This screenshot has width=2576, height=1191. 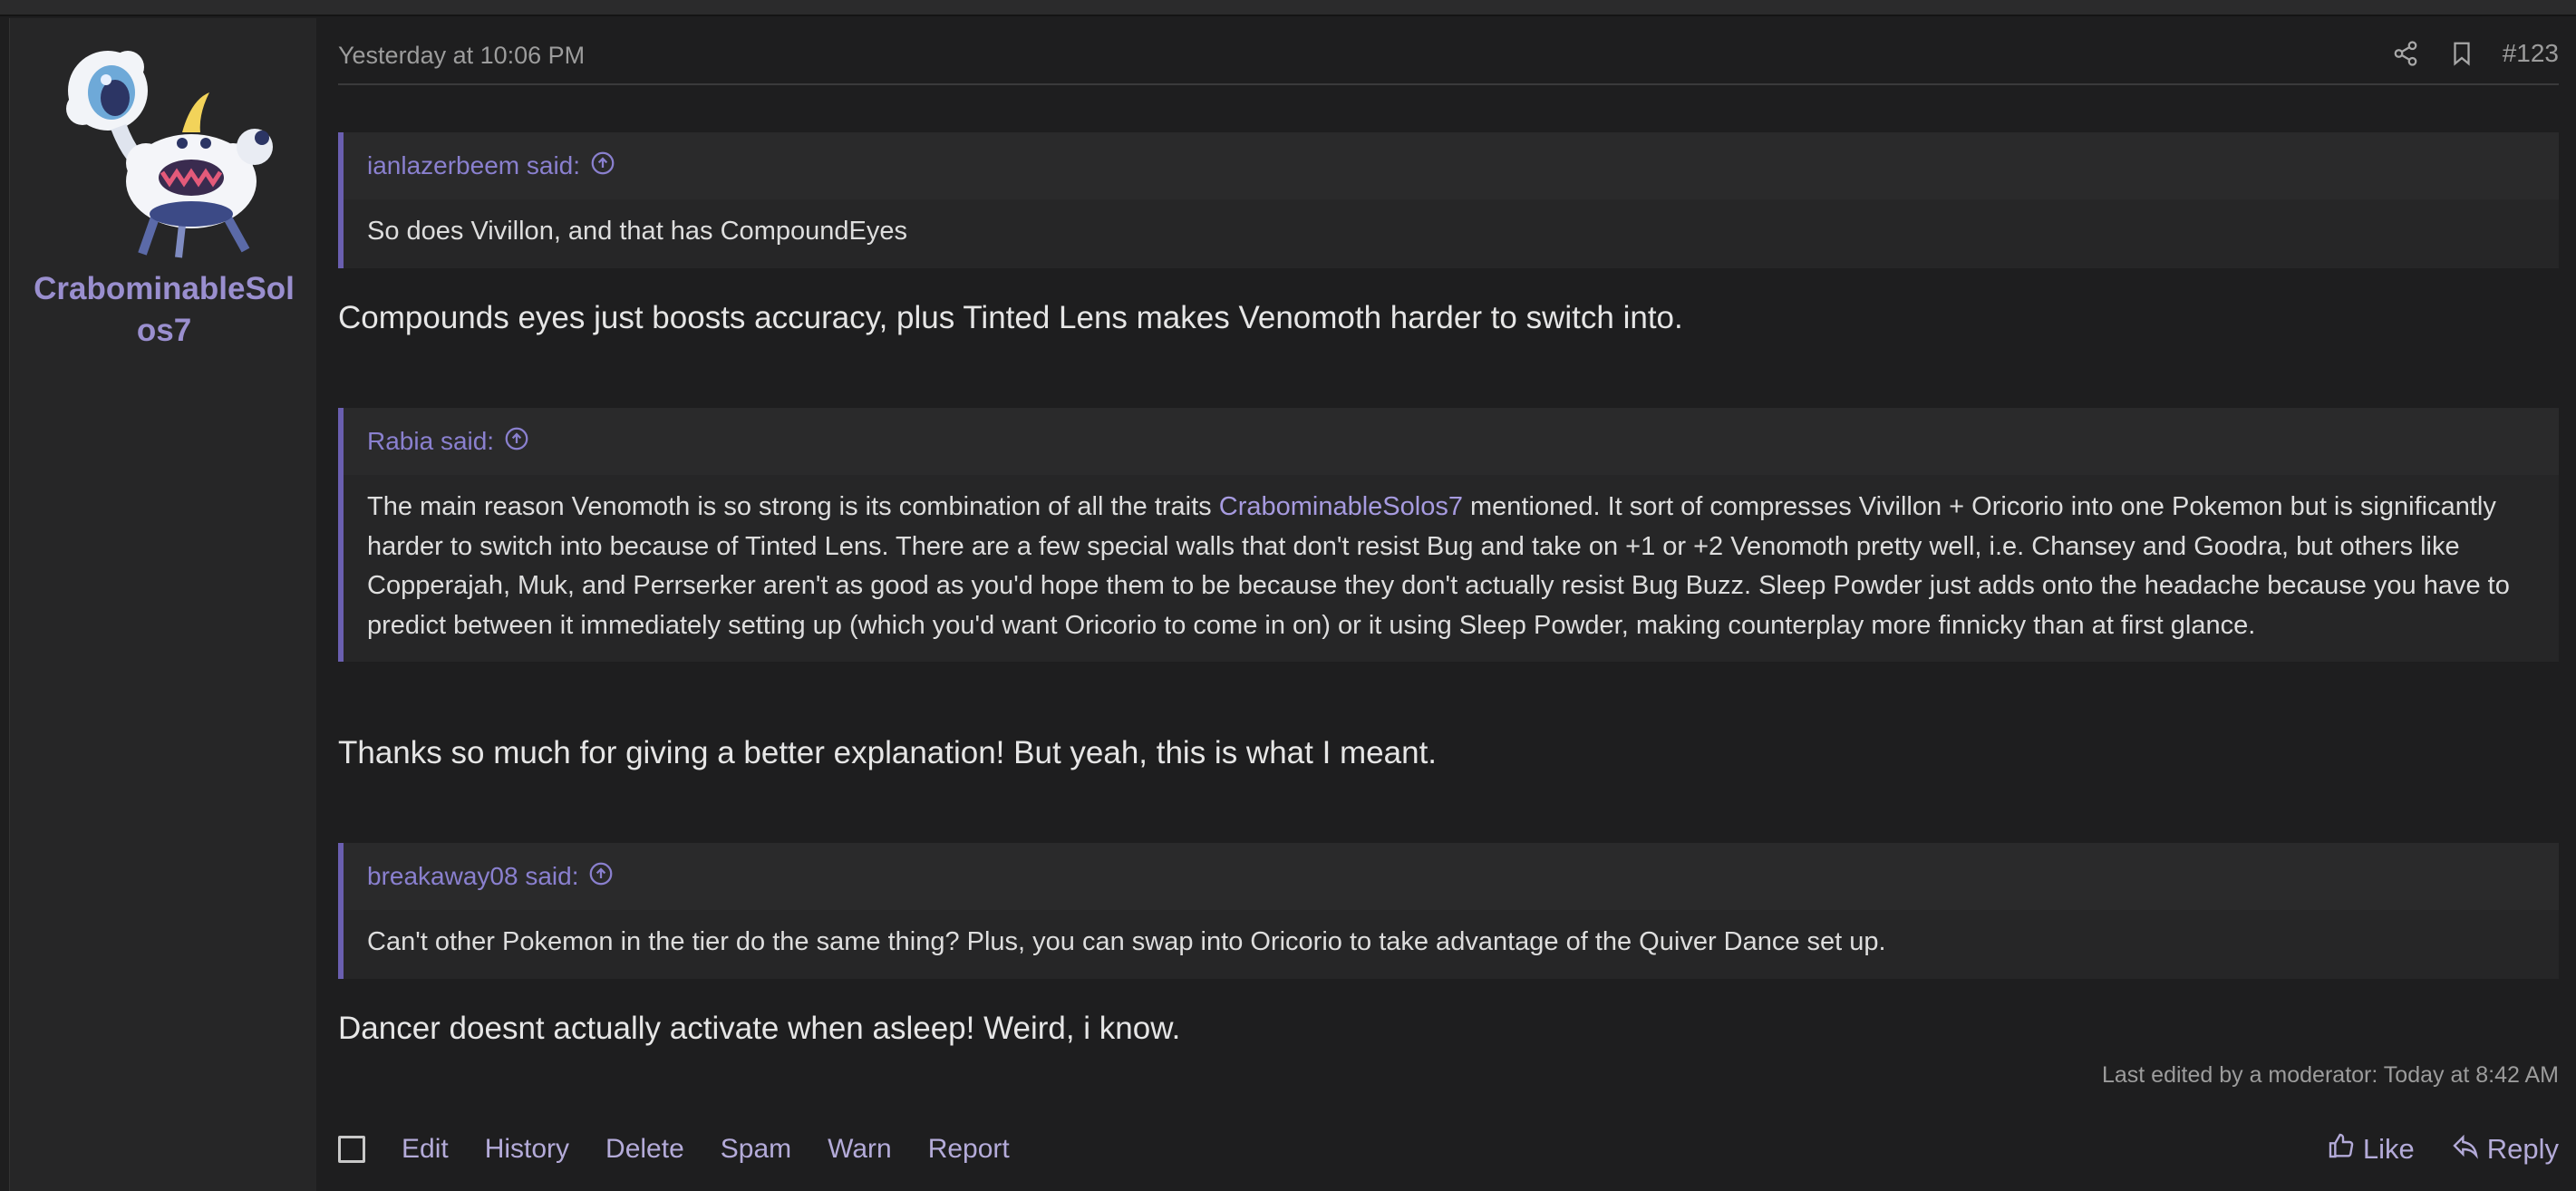 I want to click on thumbs-up-icon, so click(x=2341, y=1149).